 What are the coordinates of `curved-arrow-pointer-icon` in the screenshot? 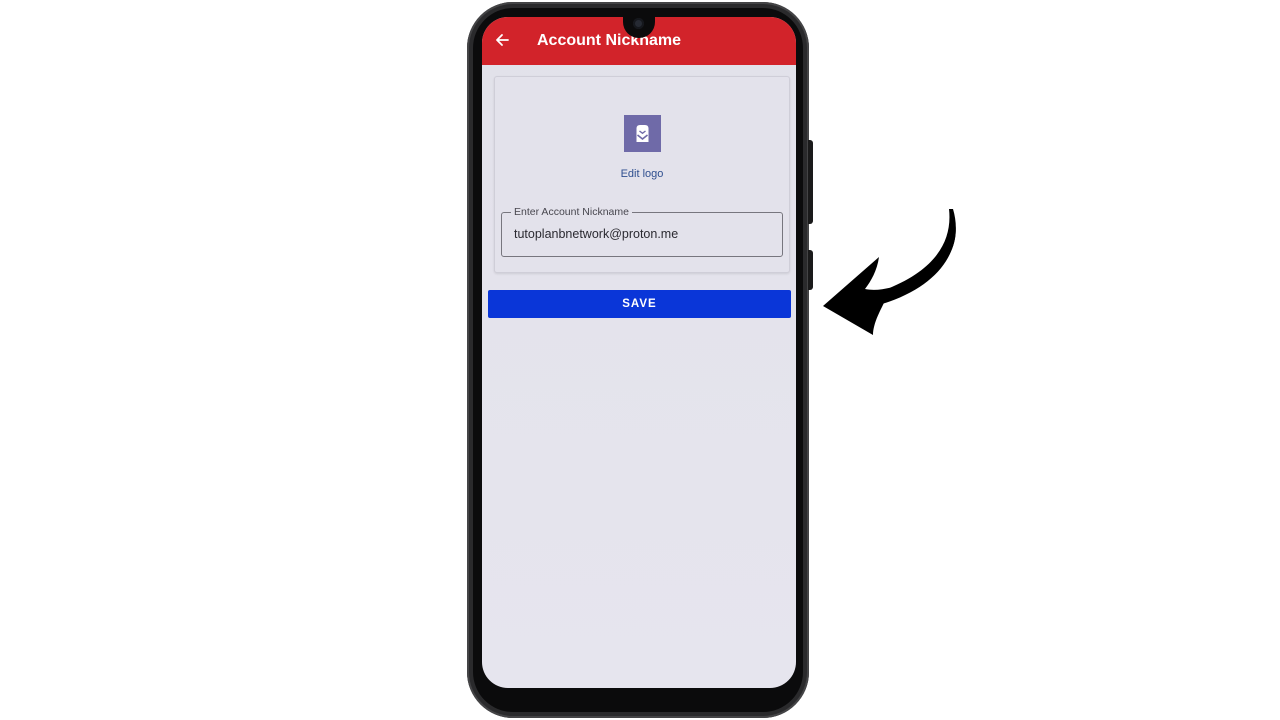 It's located at (890, 272).